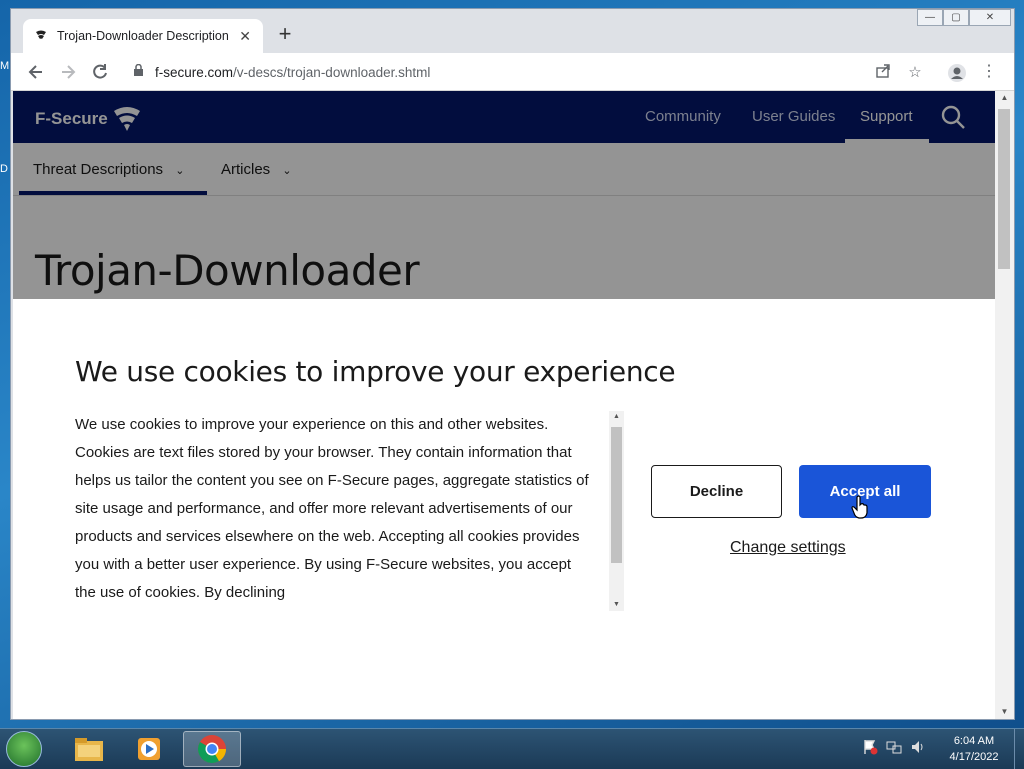 The width and height of the screenshot is (1024, 769). Describe the element at coordinates (859, 507) in the screenshot. I see `hand-cursor-icon` at that location.